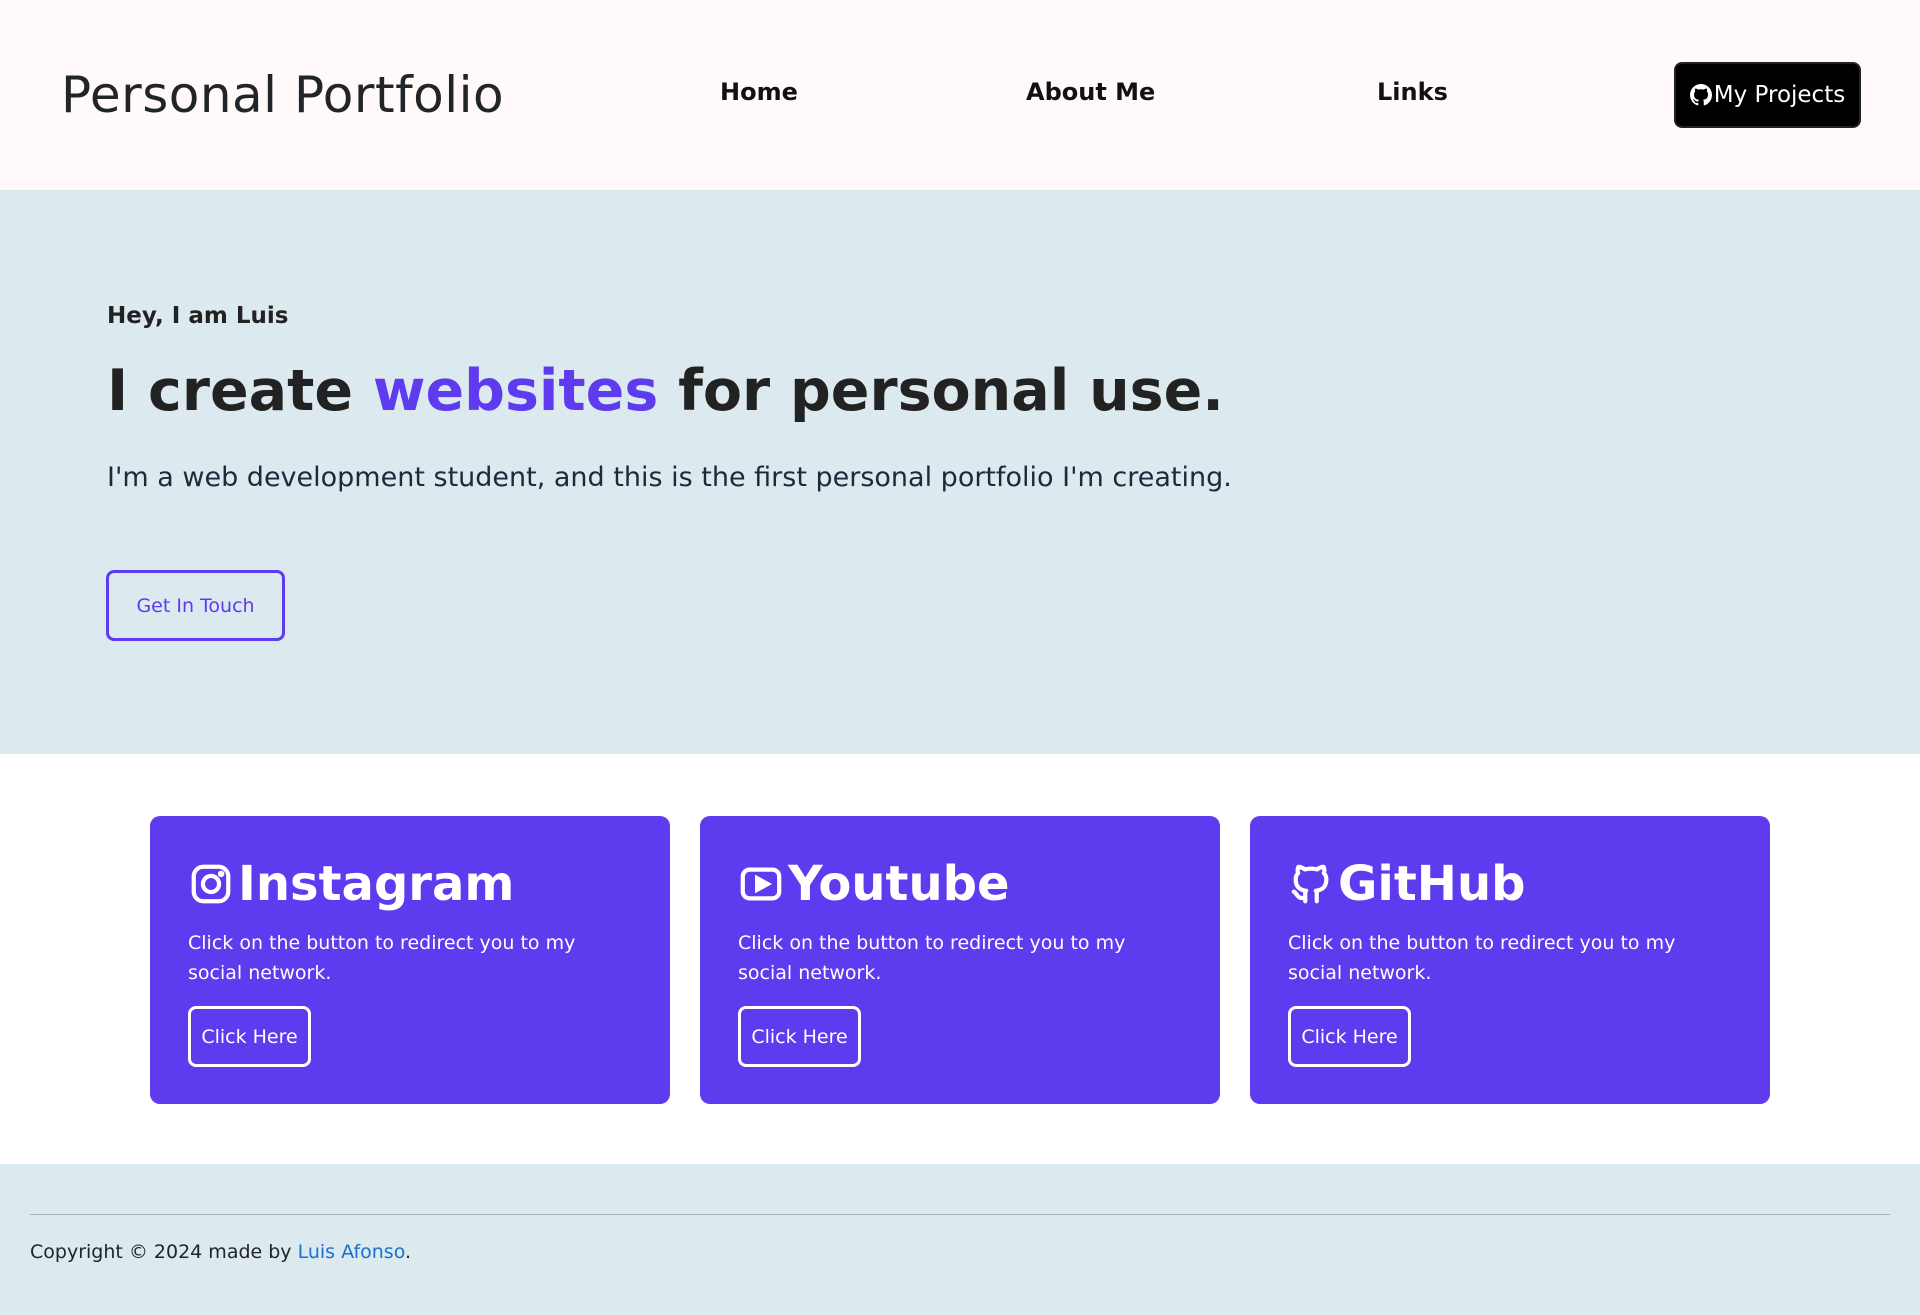 The height and width of the screenshot is (1315, 1920). What do you see at coordinates (195, 605) in the screenshot?
I see `get-in-touch-button: Get In Touch` at bounding box center [195, 605].